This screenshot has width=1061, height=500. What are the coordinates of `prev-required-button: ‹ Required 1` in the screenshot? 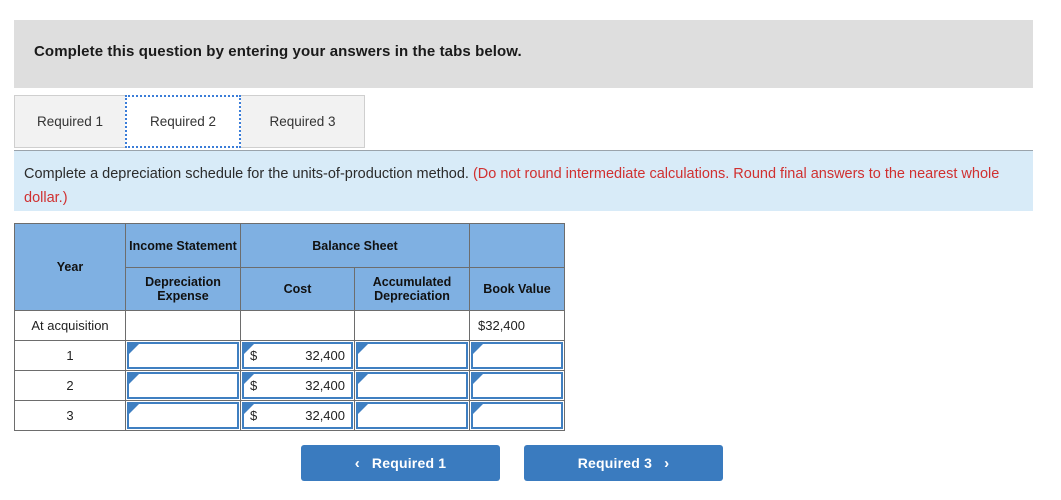 It's located at (400, 463).